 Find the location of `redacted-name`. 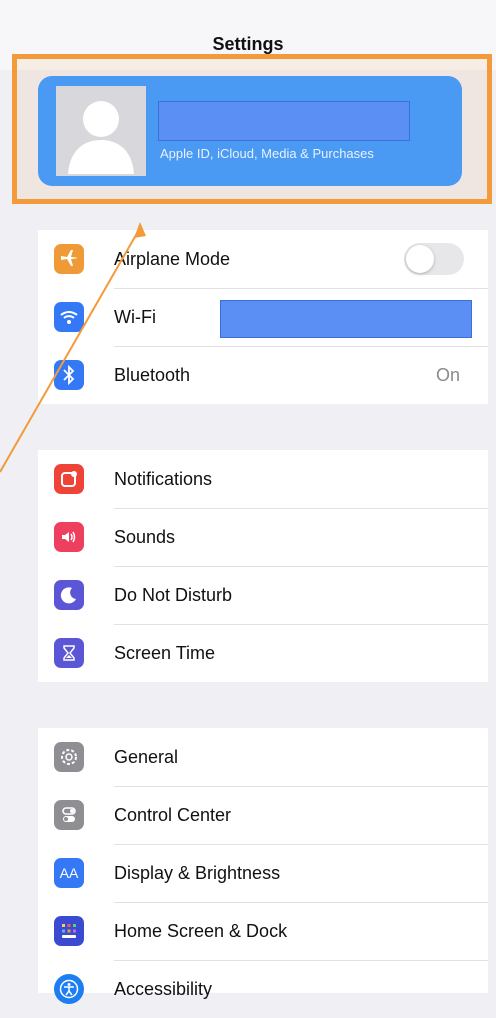

redacted-name is located at coordinates (284, 121).